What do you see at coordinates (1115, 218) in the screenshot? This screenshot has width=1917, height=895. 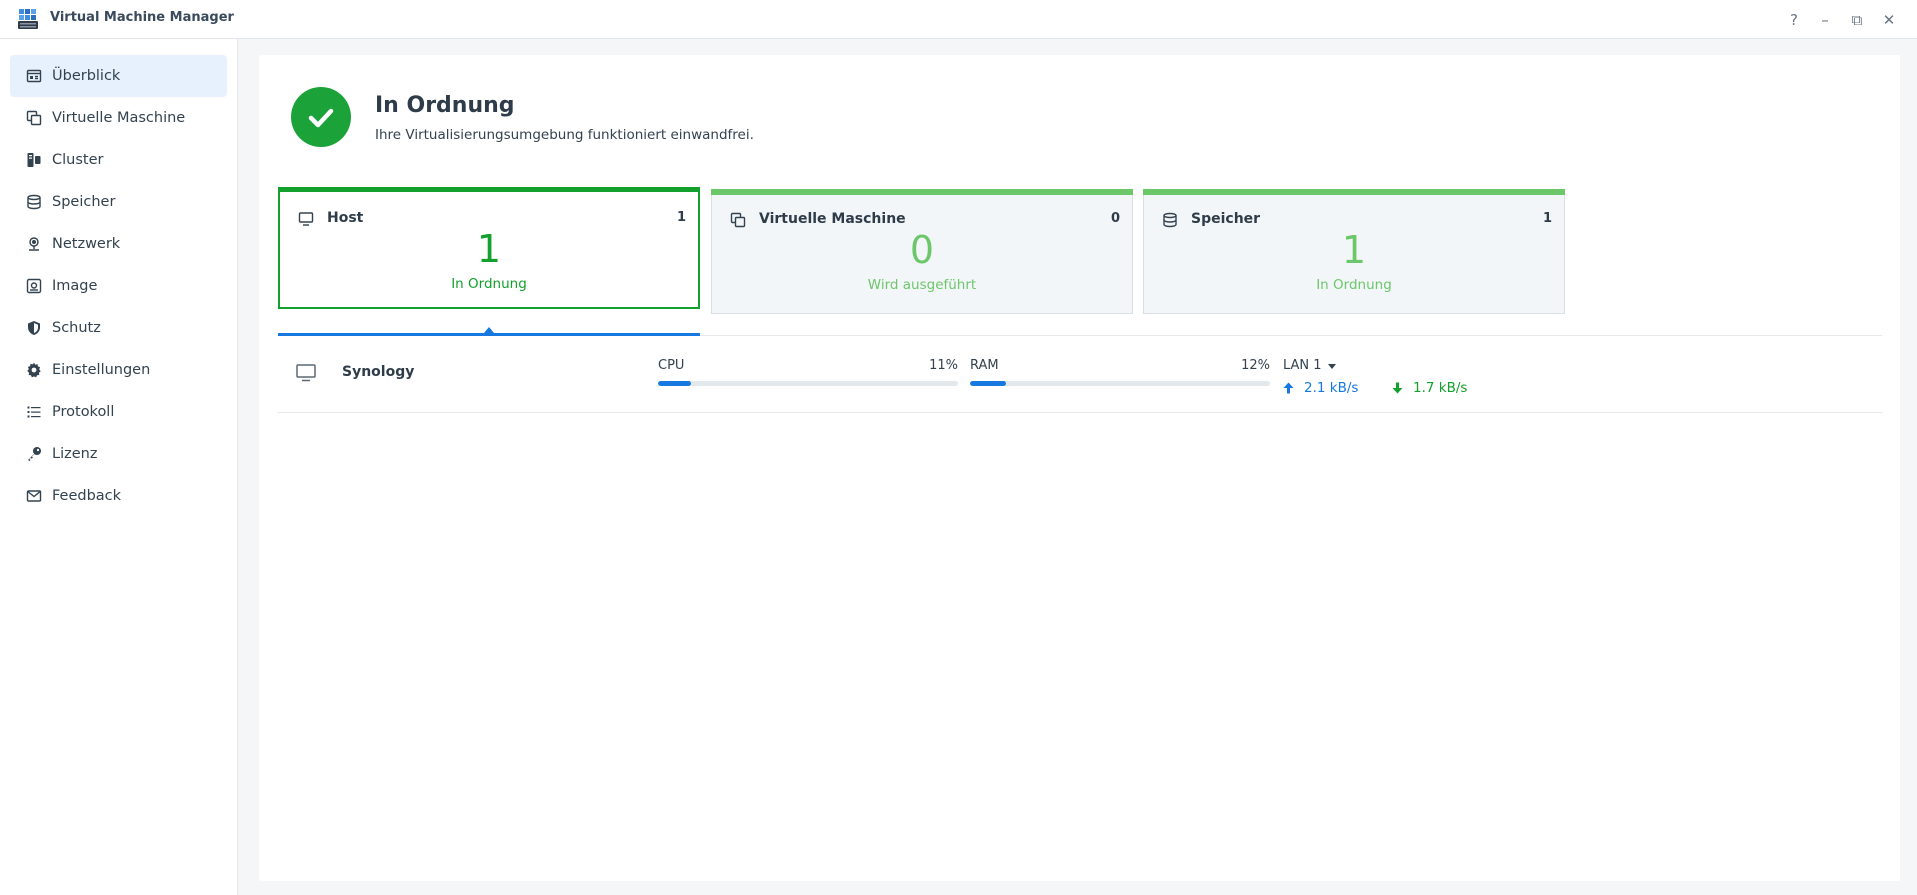 I see `card-count: 0` at bounding box center [1115, 218].